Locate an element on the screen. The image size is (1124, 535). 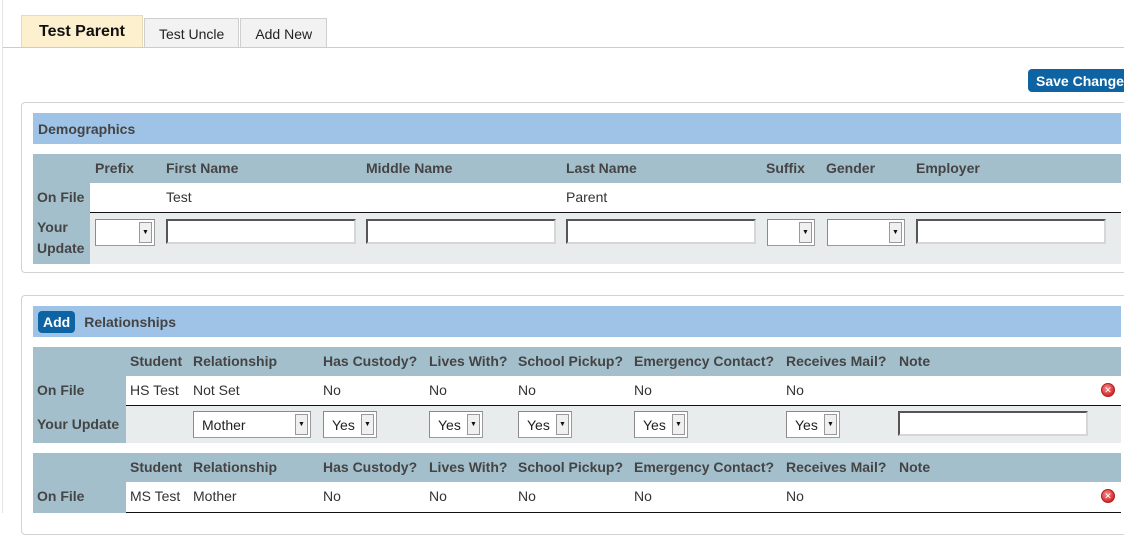
relationship-on-file-row: MS Test Mother No No No No No ✕ is located at coordinates (623, 497).